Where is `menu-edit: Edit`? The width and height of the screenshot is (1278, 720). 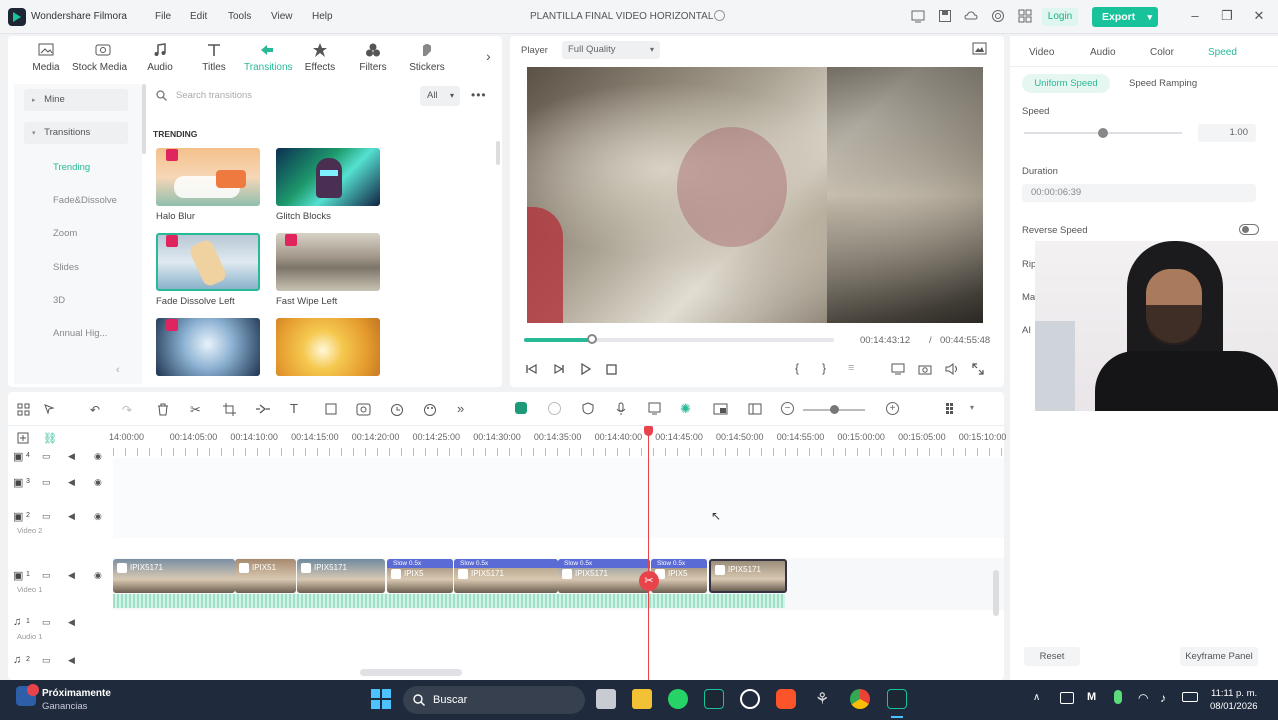
menu-edit: Edit is located at coordinates (198, 16).